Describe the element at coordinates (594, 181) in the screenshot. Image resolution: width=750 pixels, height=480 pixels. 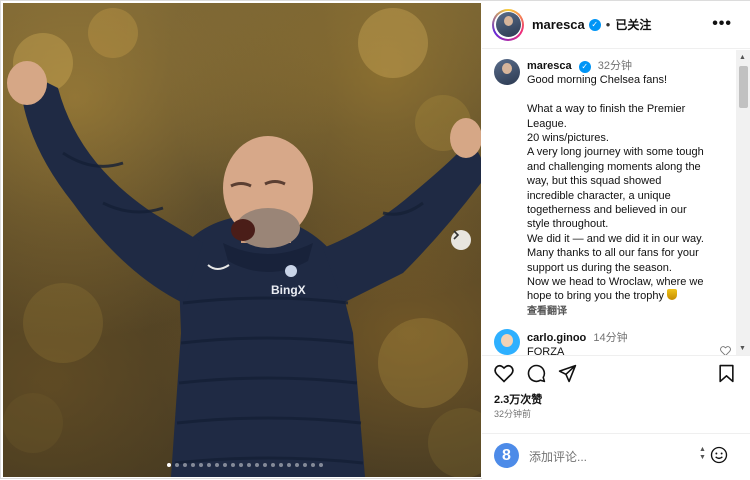
I see `caption-line: way, but this squad showed` at that location.